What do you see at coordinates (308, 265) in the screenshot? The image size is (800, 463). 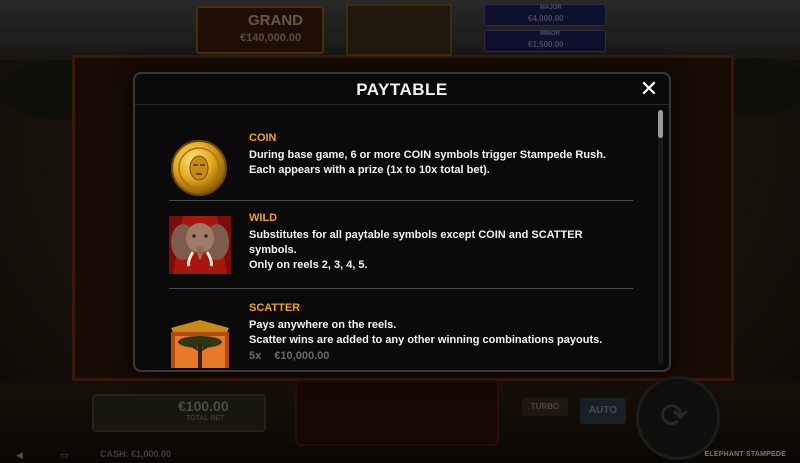 I see `entry-description-line: Only on reels 2, 3, 4, 5.` at bounding box center [308, 265].